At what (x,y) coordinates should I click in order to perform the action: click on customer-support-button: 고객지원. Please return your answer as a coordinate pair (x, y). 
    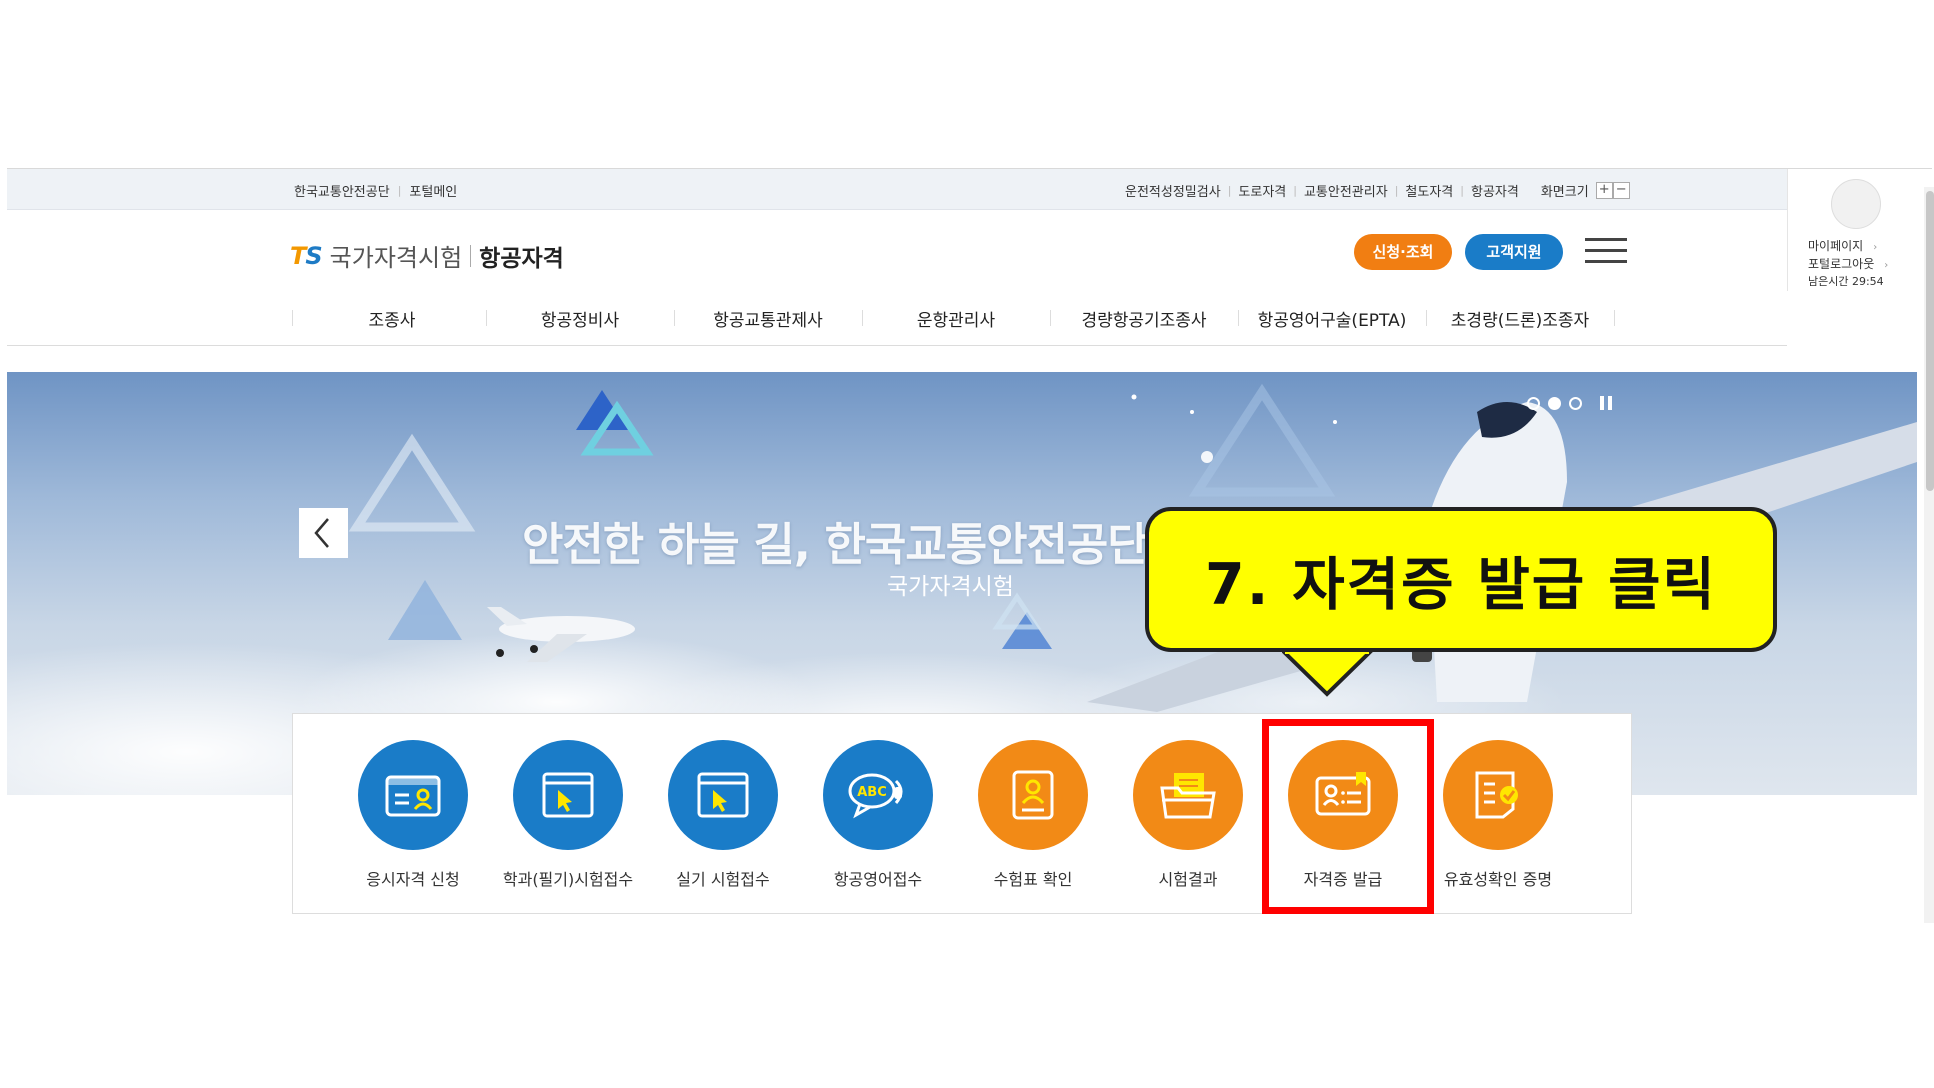
    Looking at the image, I should click on (1514, 252).